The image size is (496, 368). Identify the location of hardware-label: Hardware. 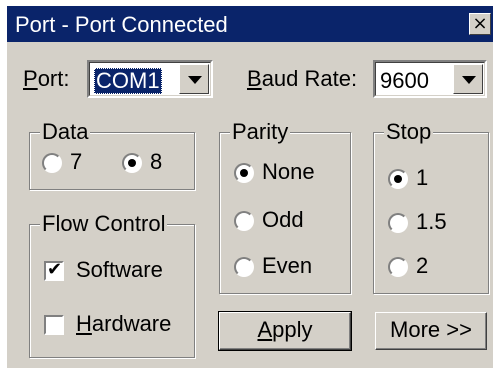
(124, 323).